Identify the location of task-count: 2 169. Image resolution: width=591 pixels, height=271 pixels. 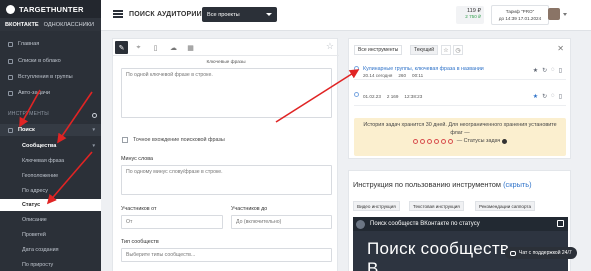
(392, 96).